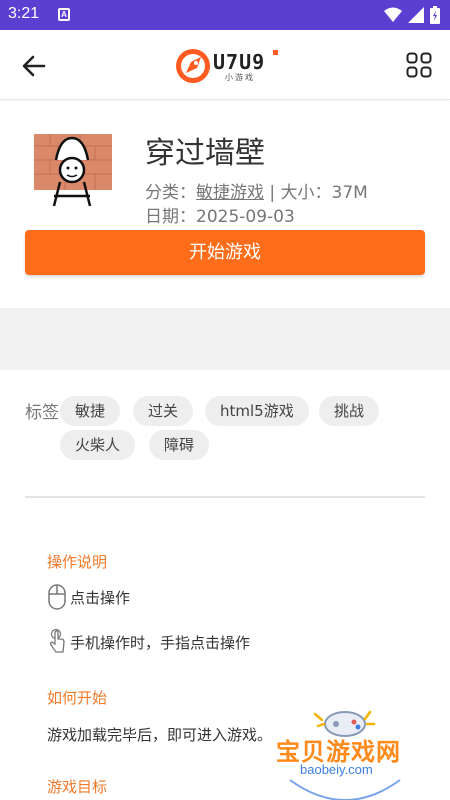 The width and height of the screenshot is (450, 800). Describe the element at coordinates (225, 252) in the screenshot. I see `start-game-button: 开始游戏` at that location.